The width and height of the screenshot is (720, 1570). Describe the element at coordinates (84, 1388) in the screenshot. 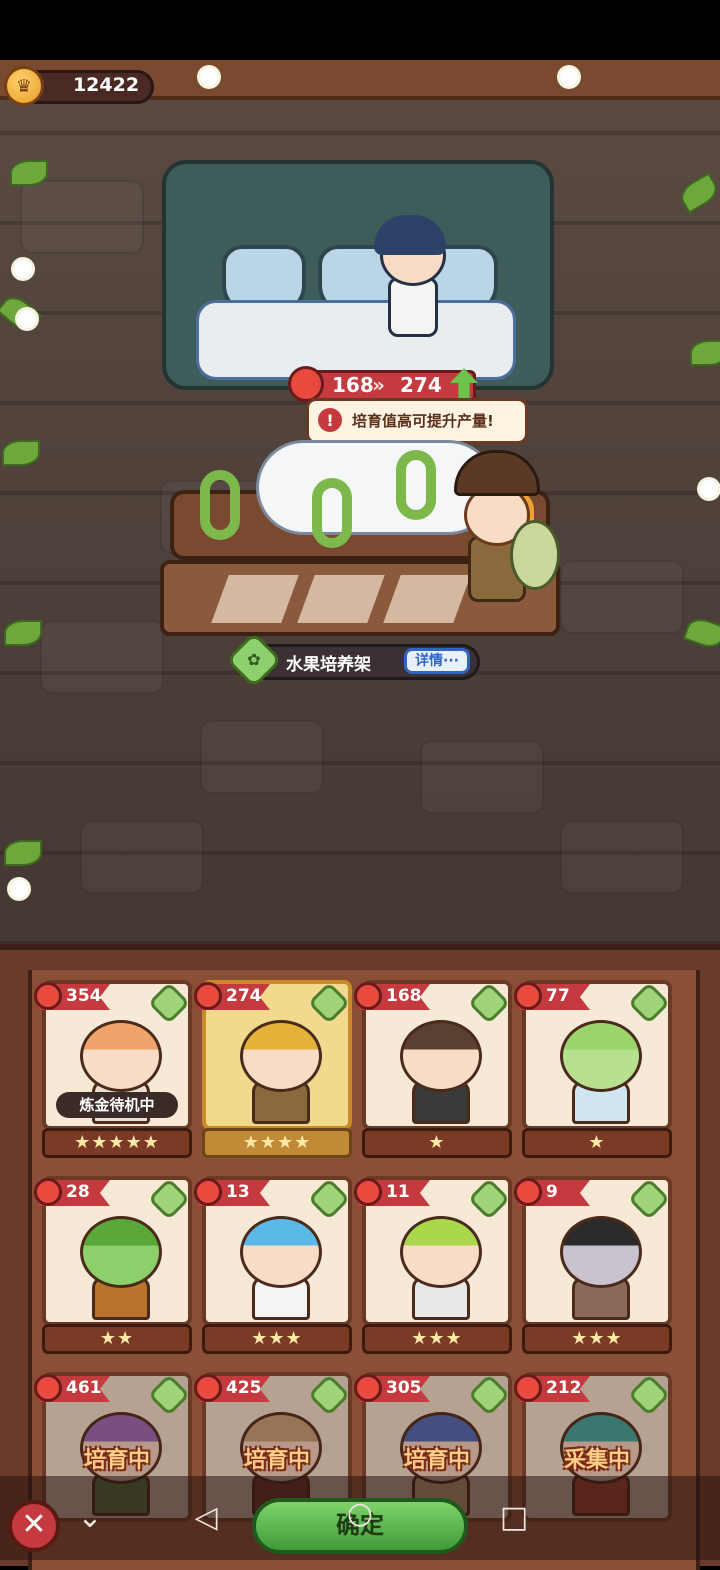

I see `character-value: 461` at that location.